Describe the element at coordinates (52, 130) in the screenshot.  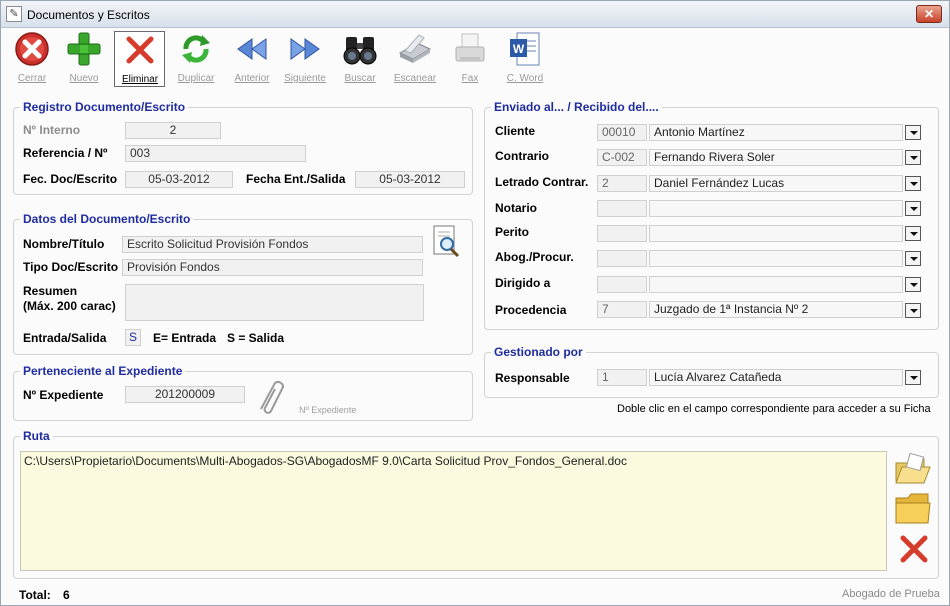
I see `interno-label: Nº Interno` at that location.